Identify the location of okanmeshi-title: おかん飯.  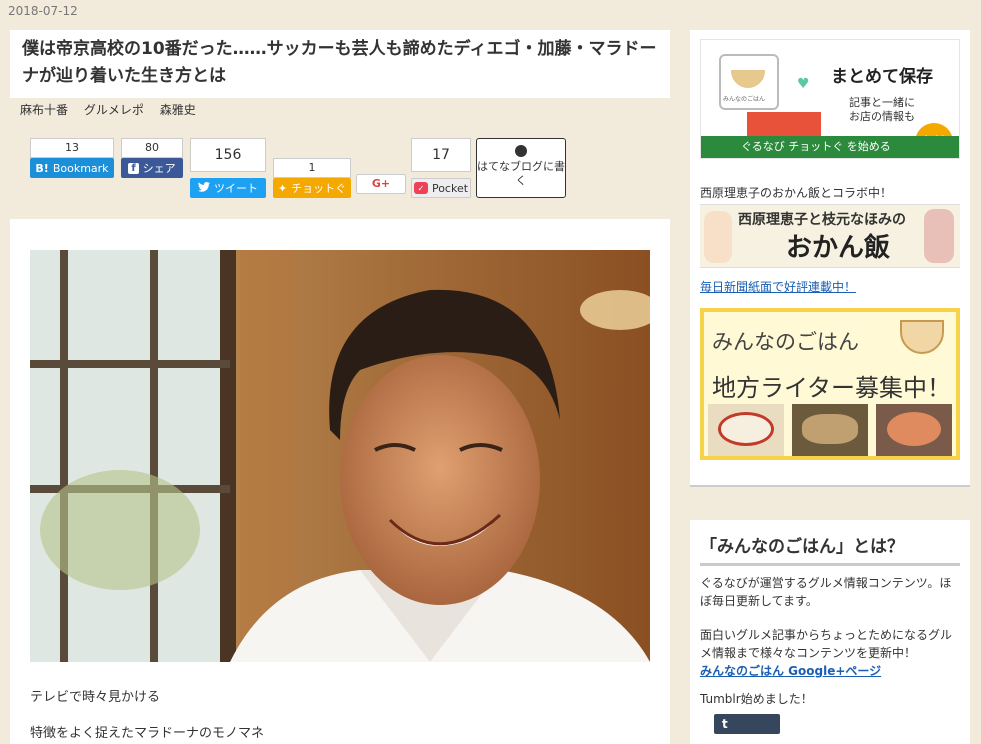
(838, 248).